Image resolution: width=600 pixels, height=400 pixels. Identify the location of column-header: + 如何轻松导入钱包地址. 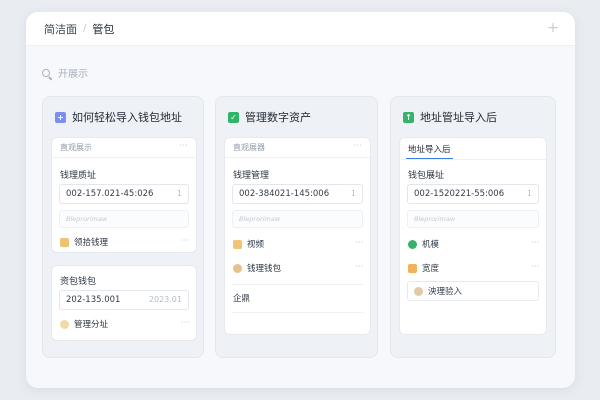
(123, 117).